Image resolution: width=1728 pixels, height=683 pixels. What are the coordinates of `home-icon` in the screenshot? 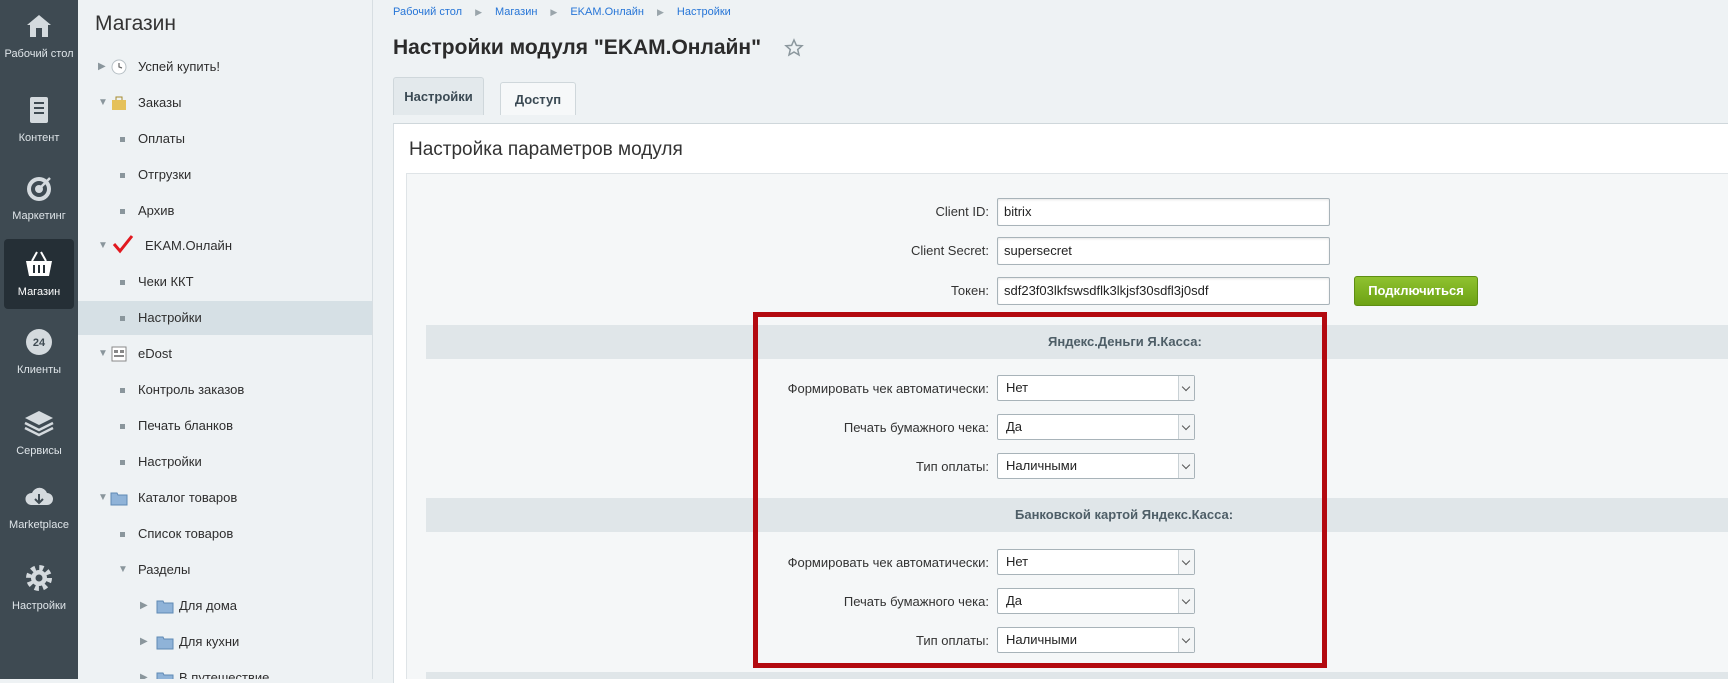 It's located at (39, 26).